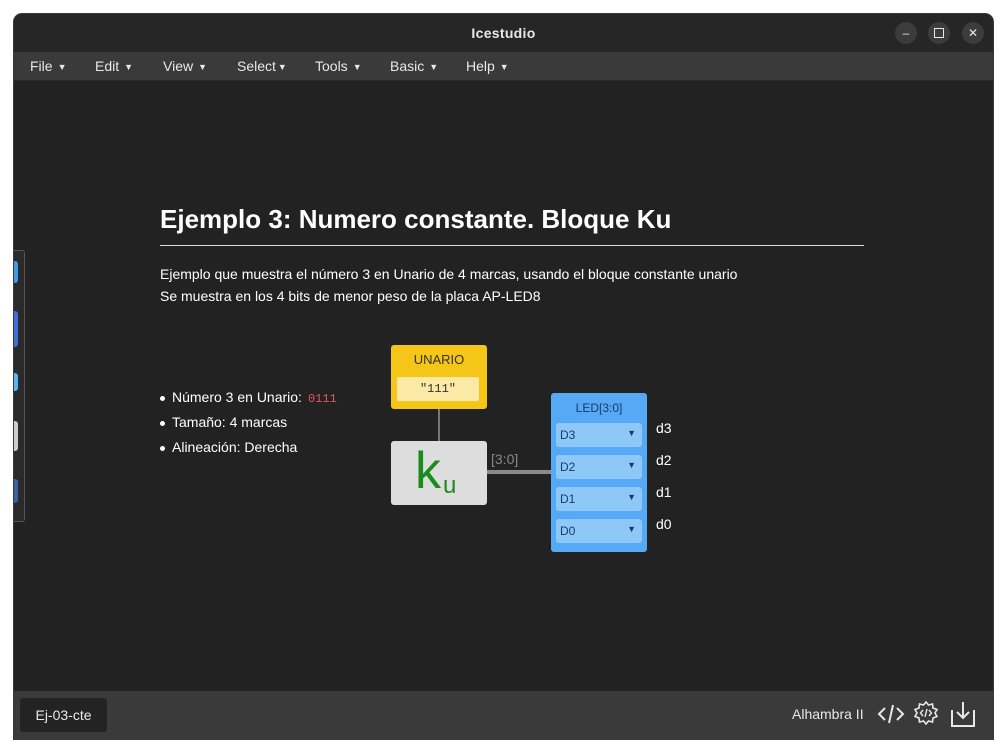  What do you see at coordinates (178, 66) in the screenshot?
I see `menu-view-label: View` at bounding box center [178, 66].